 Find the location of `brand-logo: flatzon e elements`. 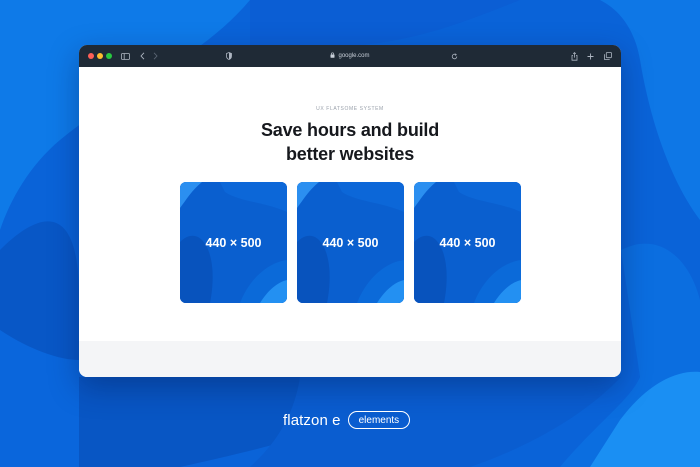

brand-logo: flatzon e elements is located at coordinates (347, 420).